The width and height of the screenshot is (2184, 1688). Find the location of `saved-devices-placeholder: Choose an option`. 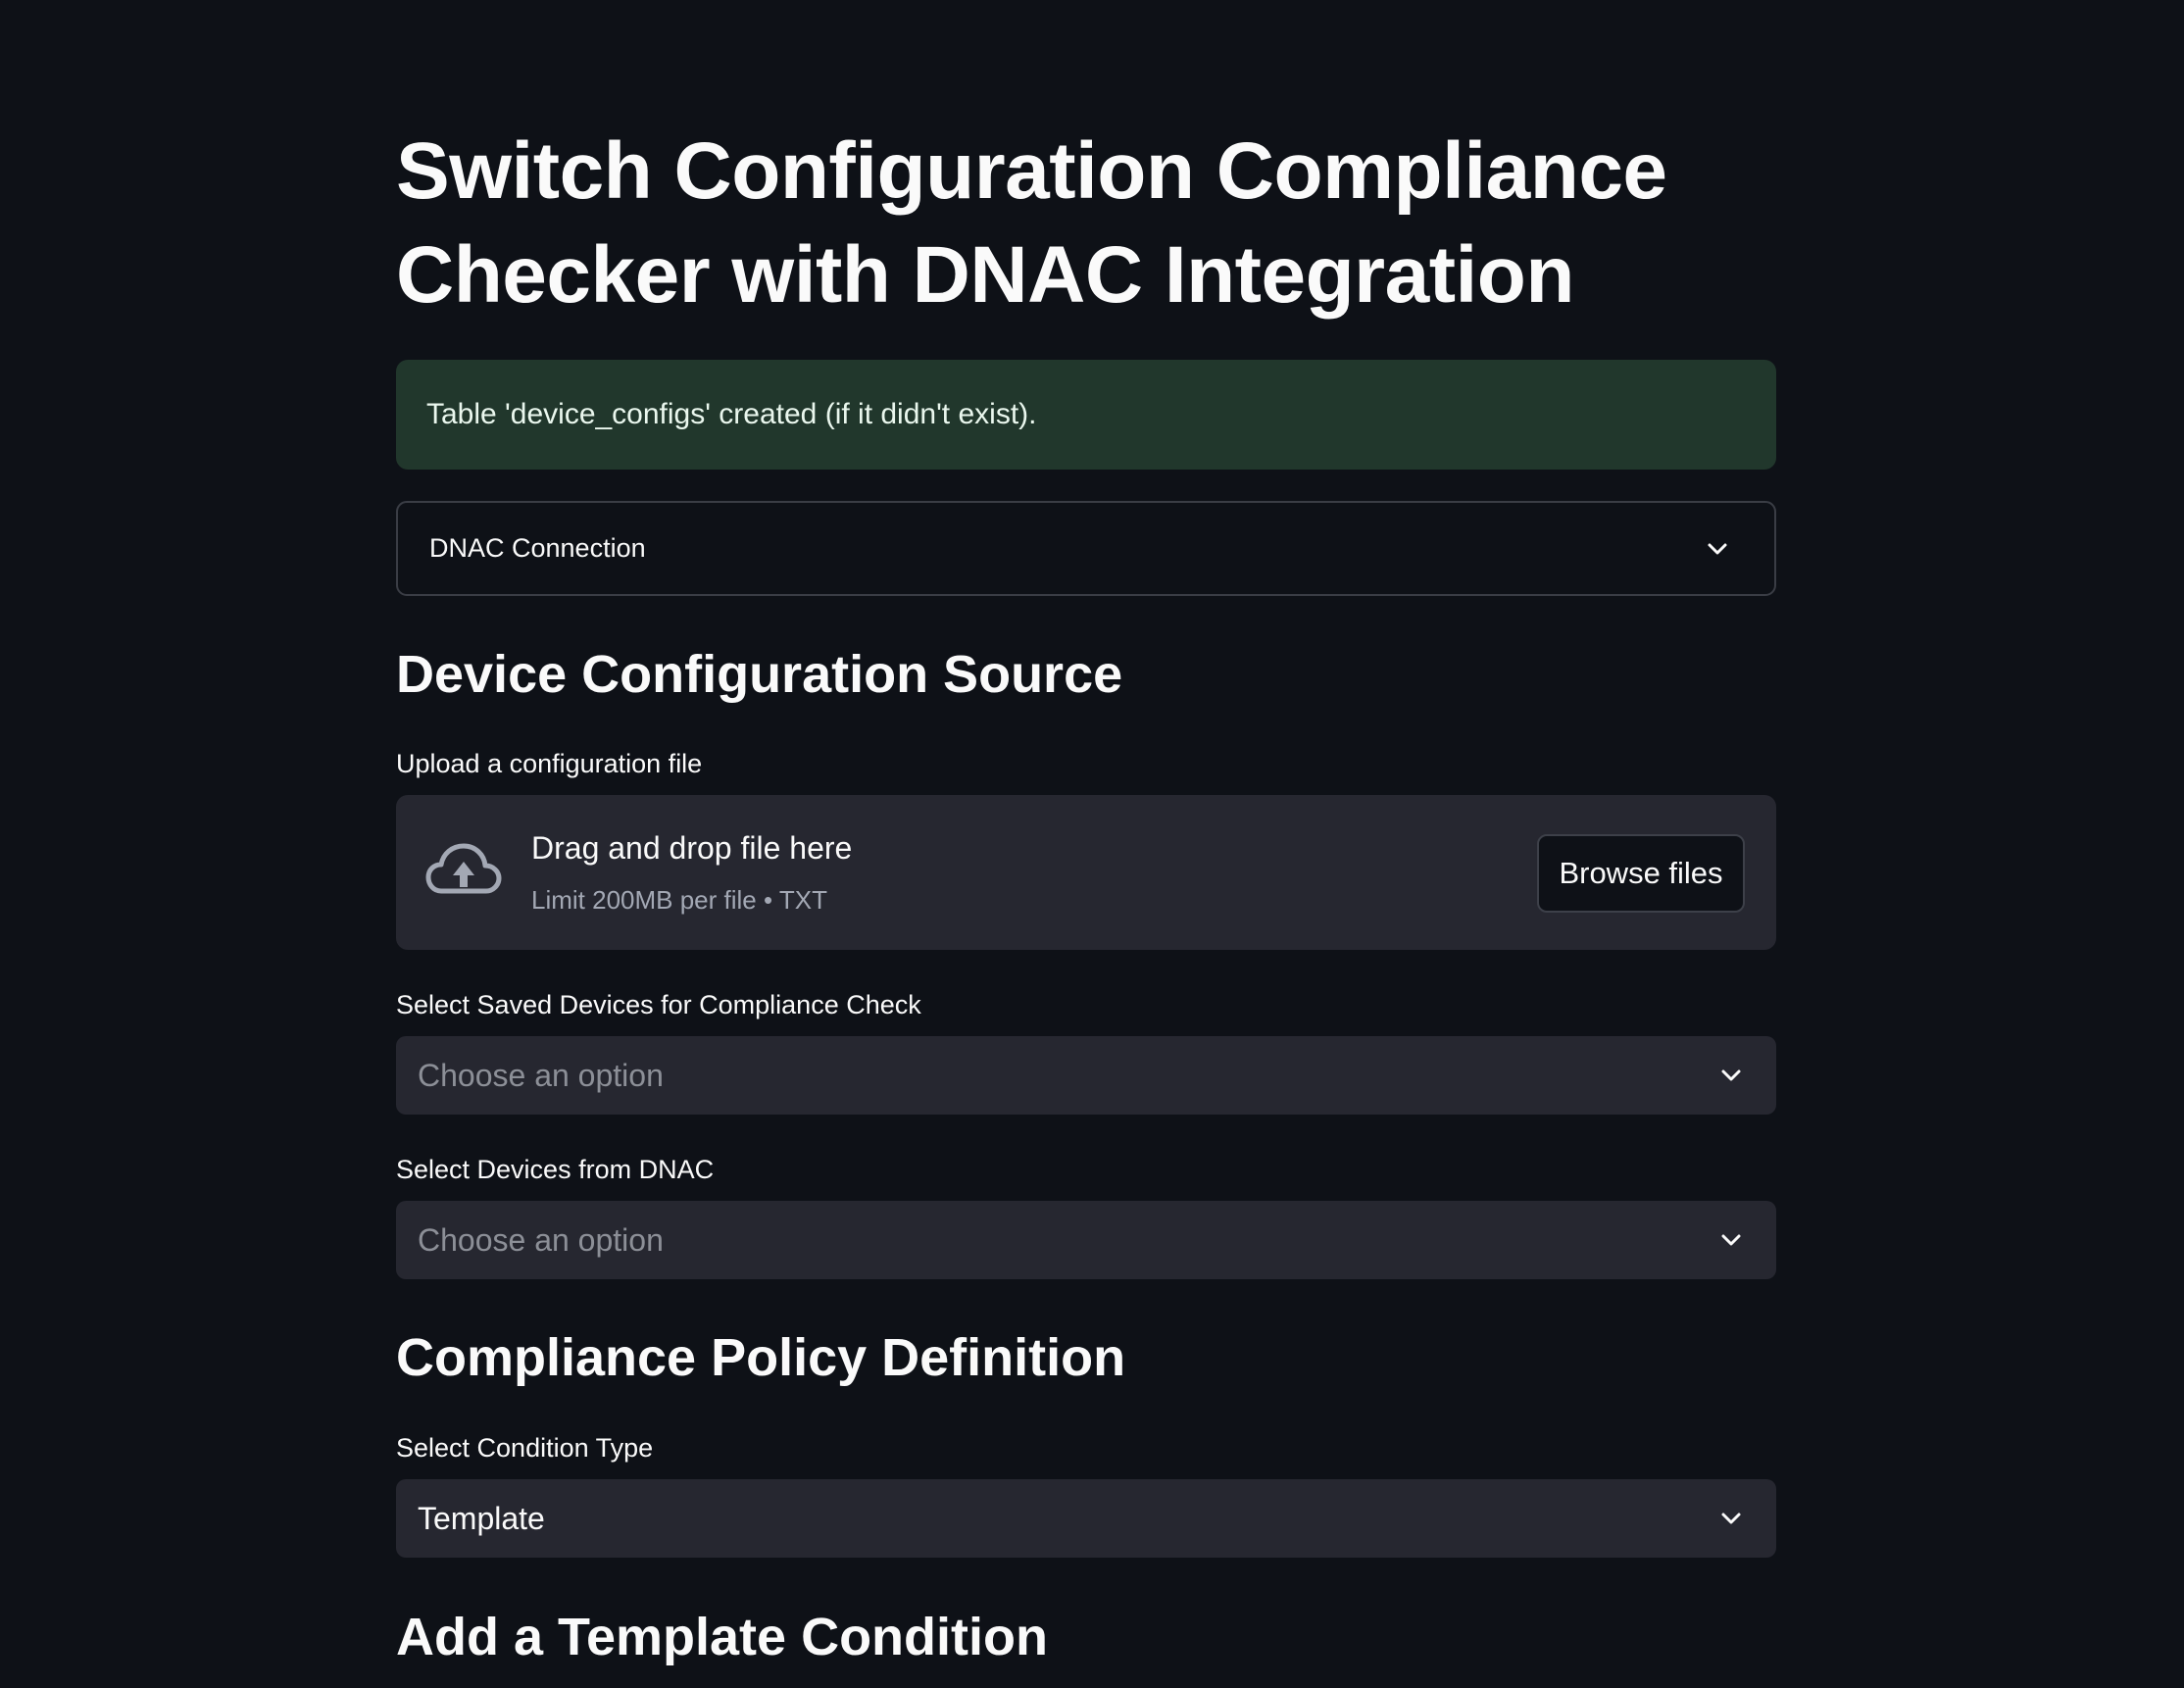

saved-devices-placeholder: Choose an option is located at coordinates (541, 1075).